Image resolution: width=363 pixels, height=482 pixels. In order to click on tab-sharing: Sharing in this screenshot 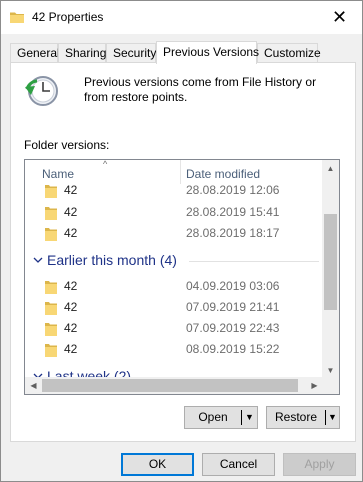, I will do `click(82, 53)`.